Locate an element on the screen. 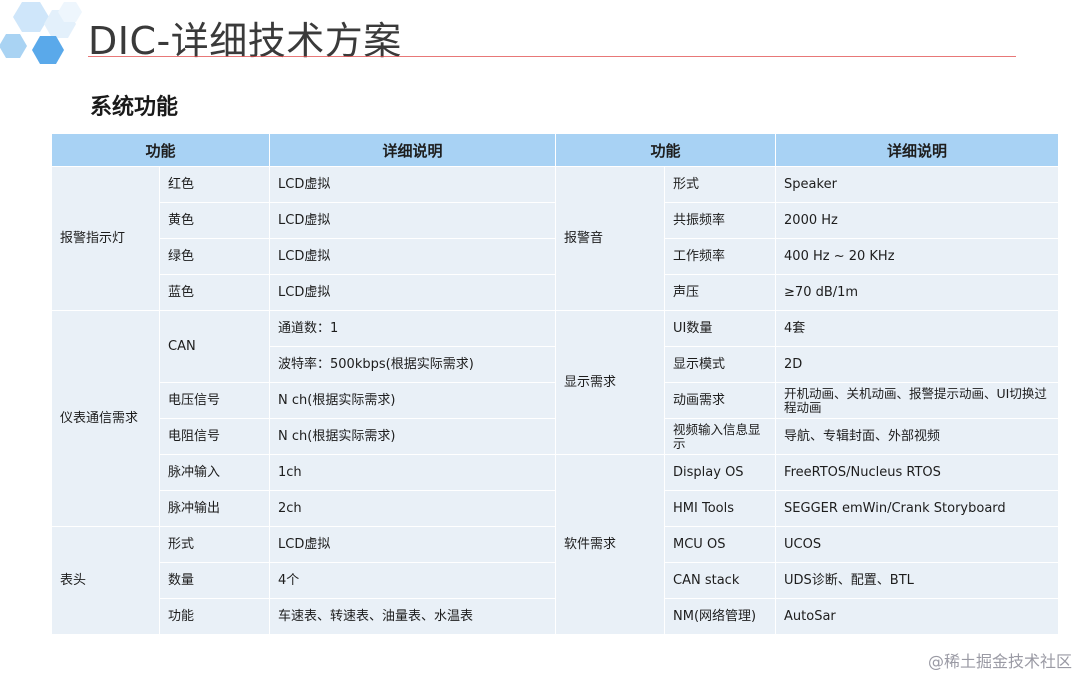 This screenshot has height=679, width=1080. item-name: 数量 is located at coordinates (215, 580).